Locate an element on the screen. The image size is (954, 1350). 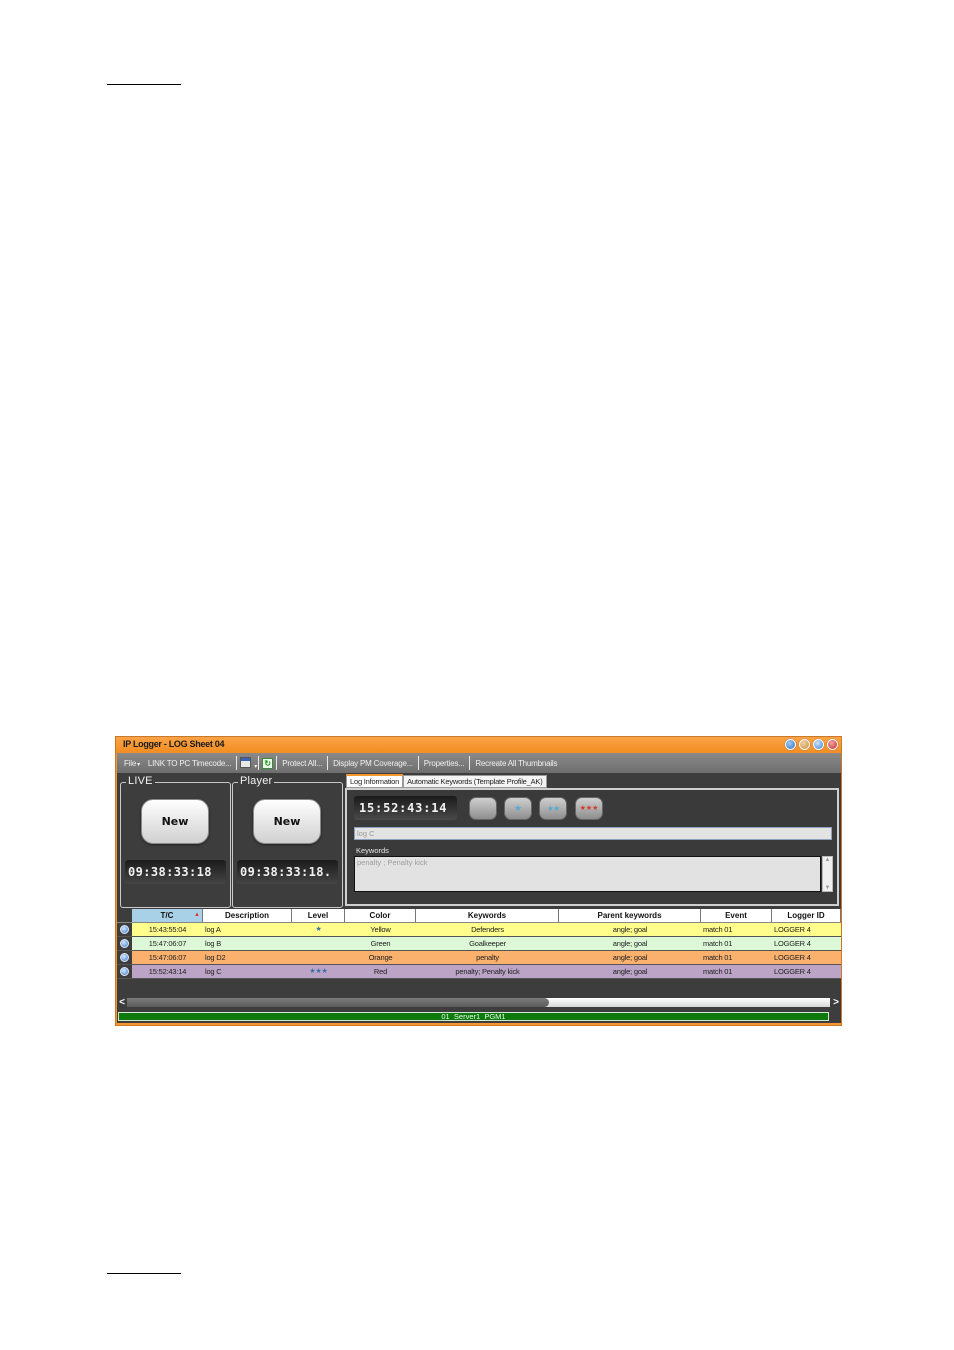
log-timecode: 15:52:43:14 is located at coordinates (405, 808).